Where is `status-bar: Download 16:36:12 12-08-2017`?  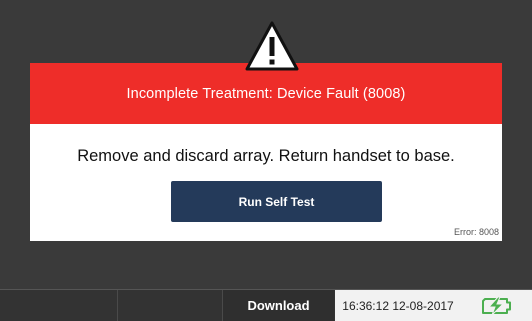
status-bar: Download 16:36:12 12-08-2017 is located at coordinates (266, 305).